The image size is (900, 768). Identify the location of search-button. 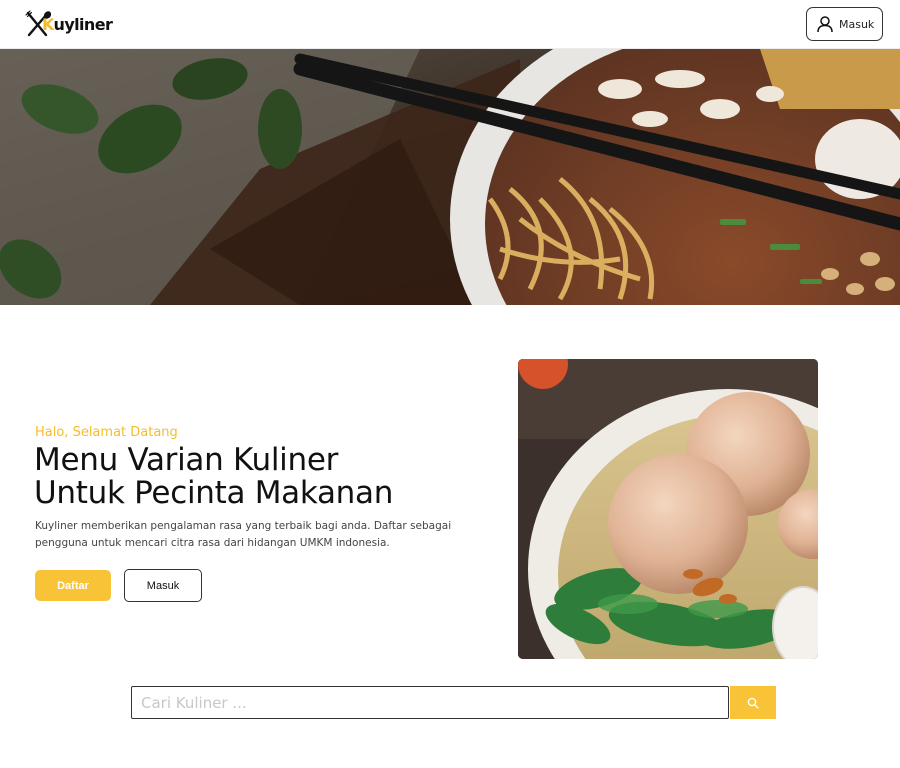
(753, 702).